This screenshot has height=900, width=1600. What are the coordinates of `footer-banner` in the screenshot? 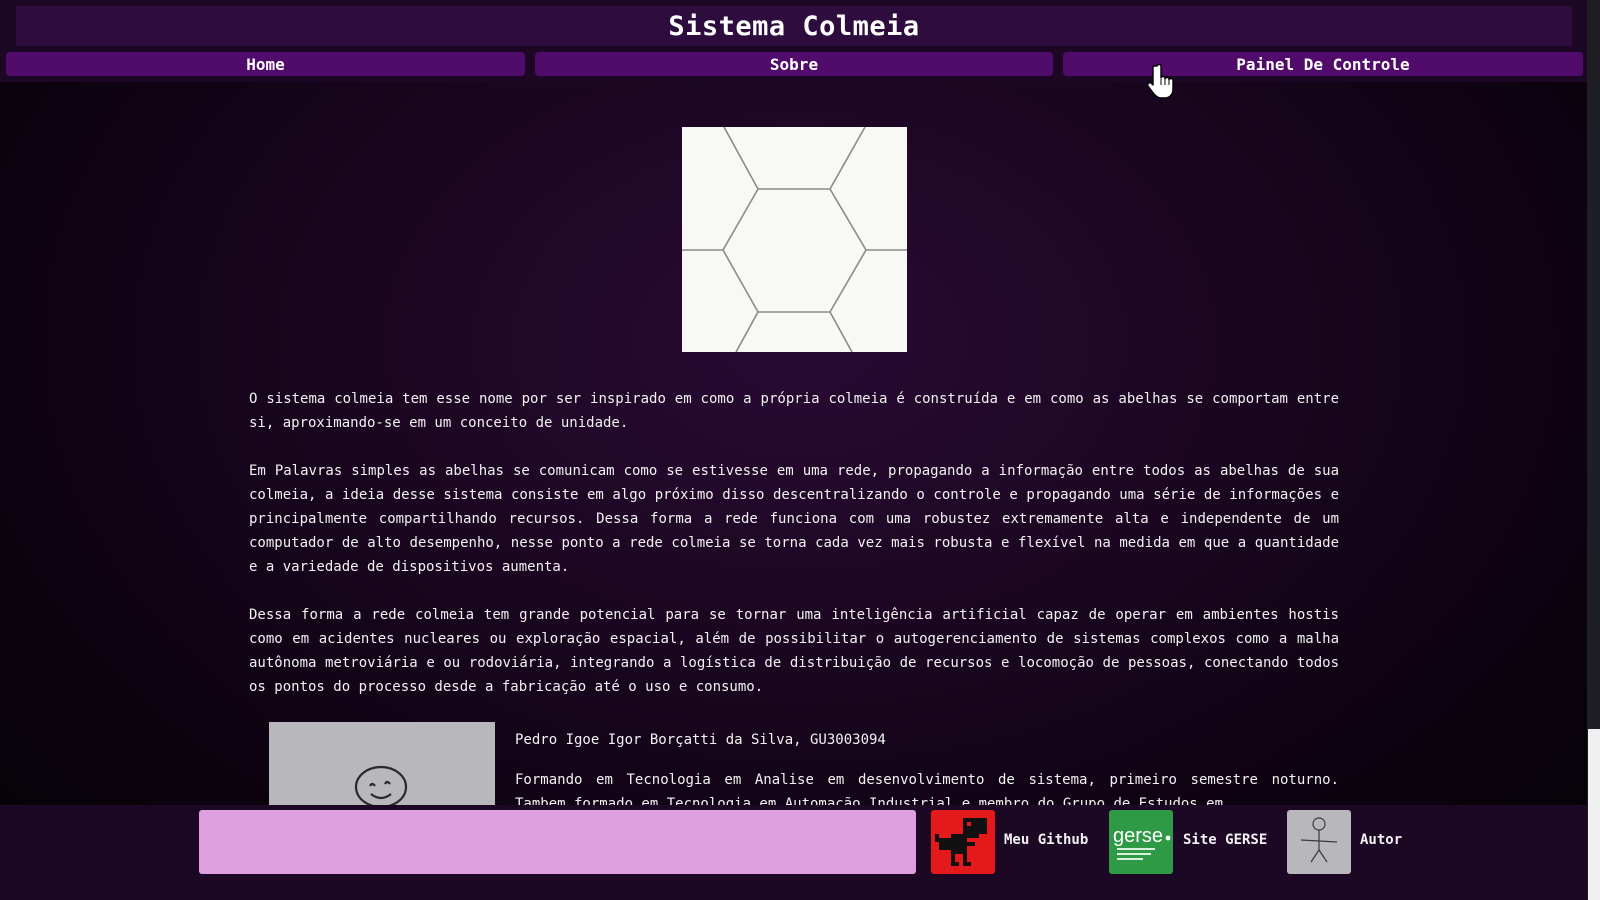 It's located at (557, 842).